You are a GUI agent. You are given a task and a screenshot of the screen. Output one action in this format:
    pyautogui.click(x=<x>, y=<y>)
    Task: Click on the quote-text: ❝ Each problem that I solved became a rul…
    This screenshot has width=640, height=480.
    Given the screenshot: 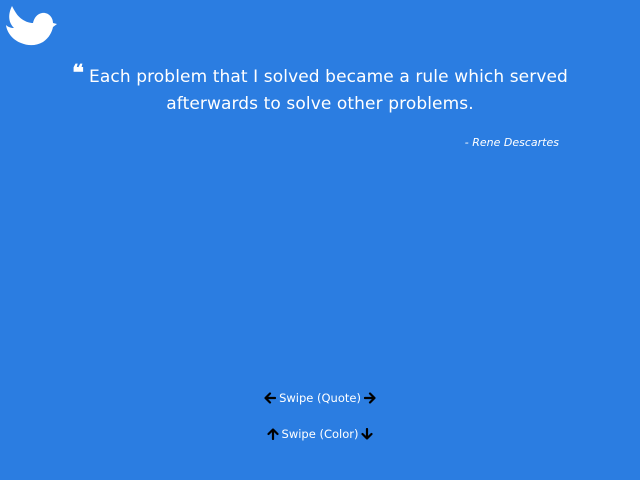 What is the action you would take?
    pyautogui.click(x=320, y=89)
    